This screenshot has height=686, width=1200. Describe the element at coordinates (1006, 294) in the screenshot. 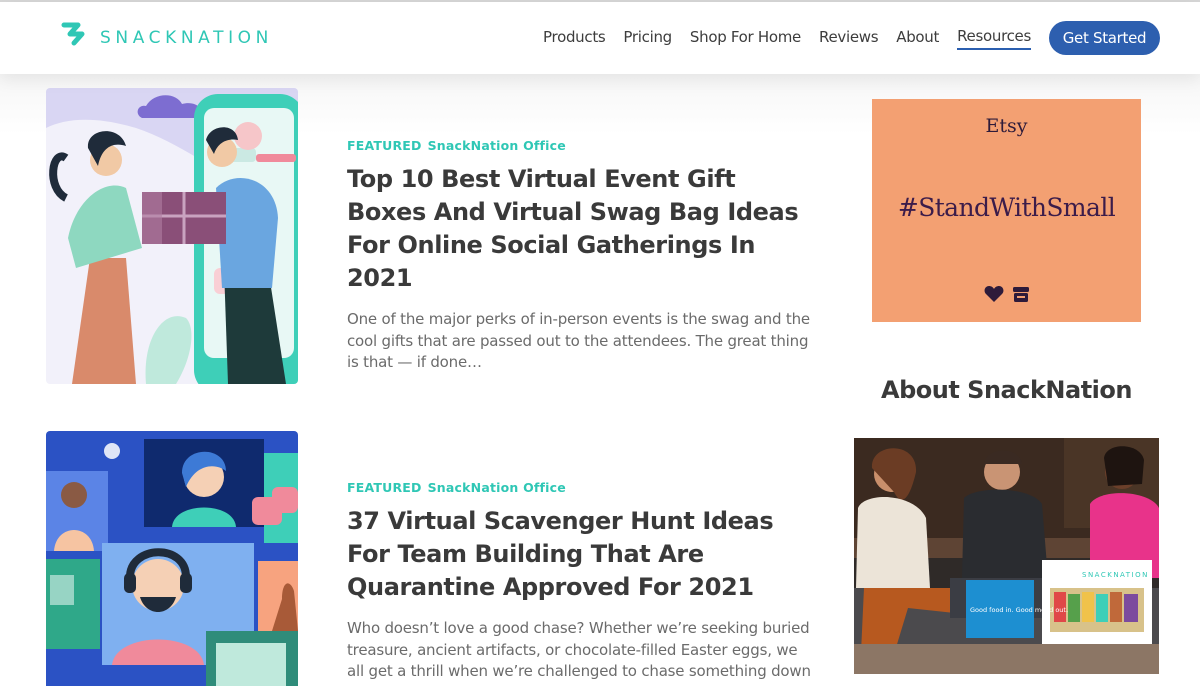

I see `ad-icons` at that location.